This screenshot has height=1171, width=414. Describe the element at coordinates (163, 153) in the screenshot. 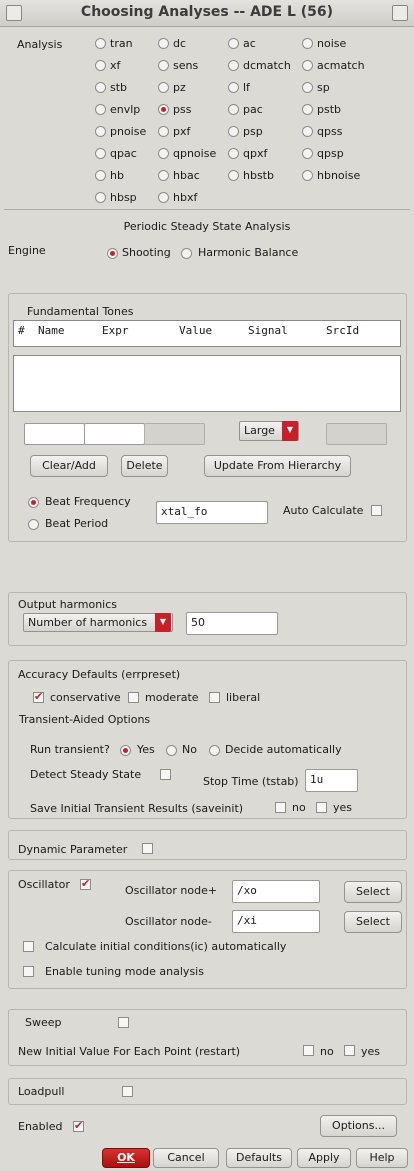

I see `analysis-qpnoise-radio` at that location.